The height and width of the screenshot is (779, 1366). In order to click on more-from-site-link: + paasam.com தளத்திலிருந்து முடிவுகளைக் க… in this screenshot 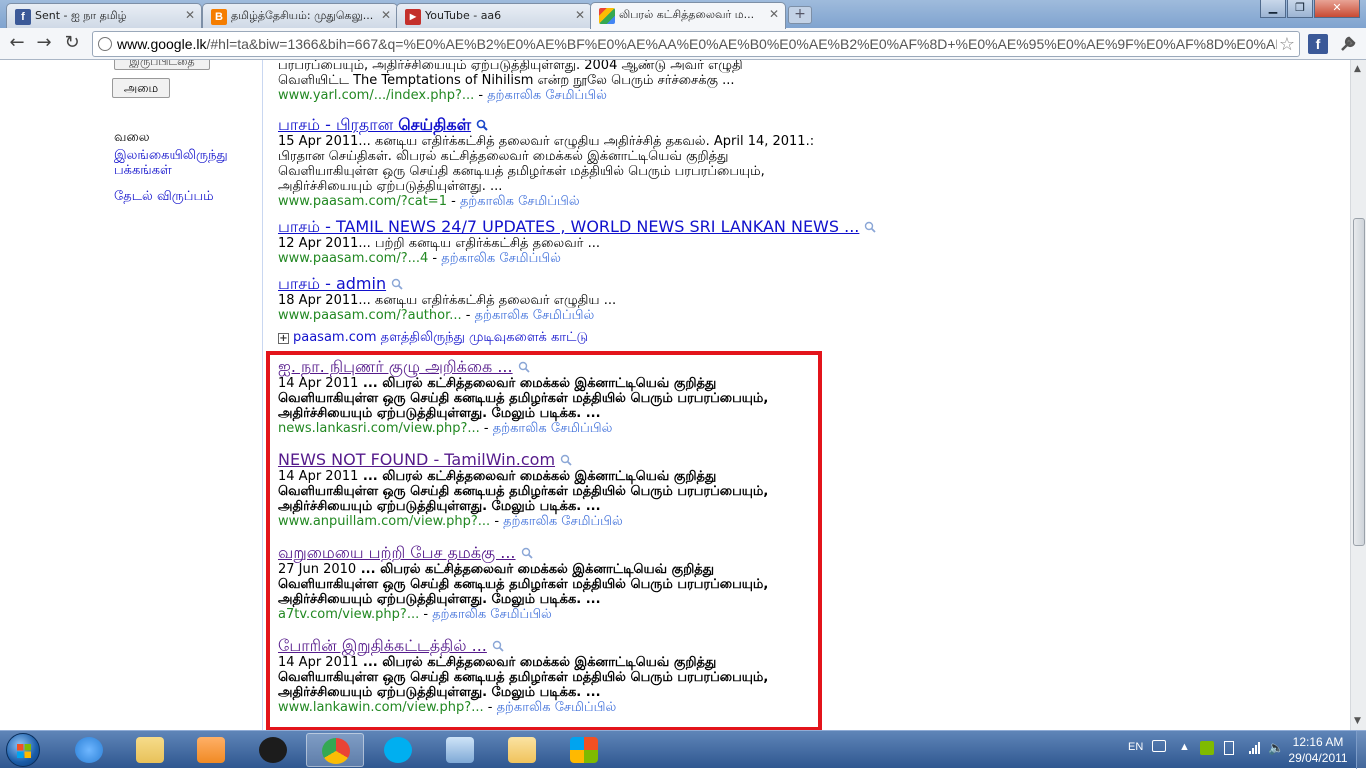, I will do `click(433, 338)`.